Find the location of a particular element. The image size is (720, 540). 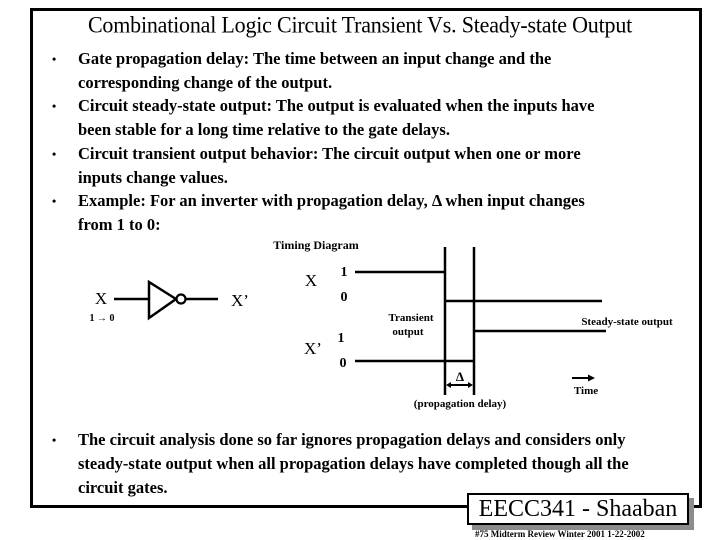

course-footer-label: EECC341 - Shaaban is located at coordinates (578, 509).